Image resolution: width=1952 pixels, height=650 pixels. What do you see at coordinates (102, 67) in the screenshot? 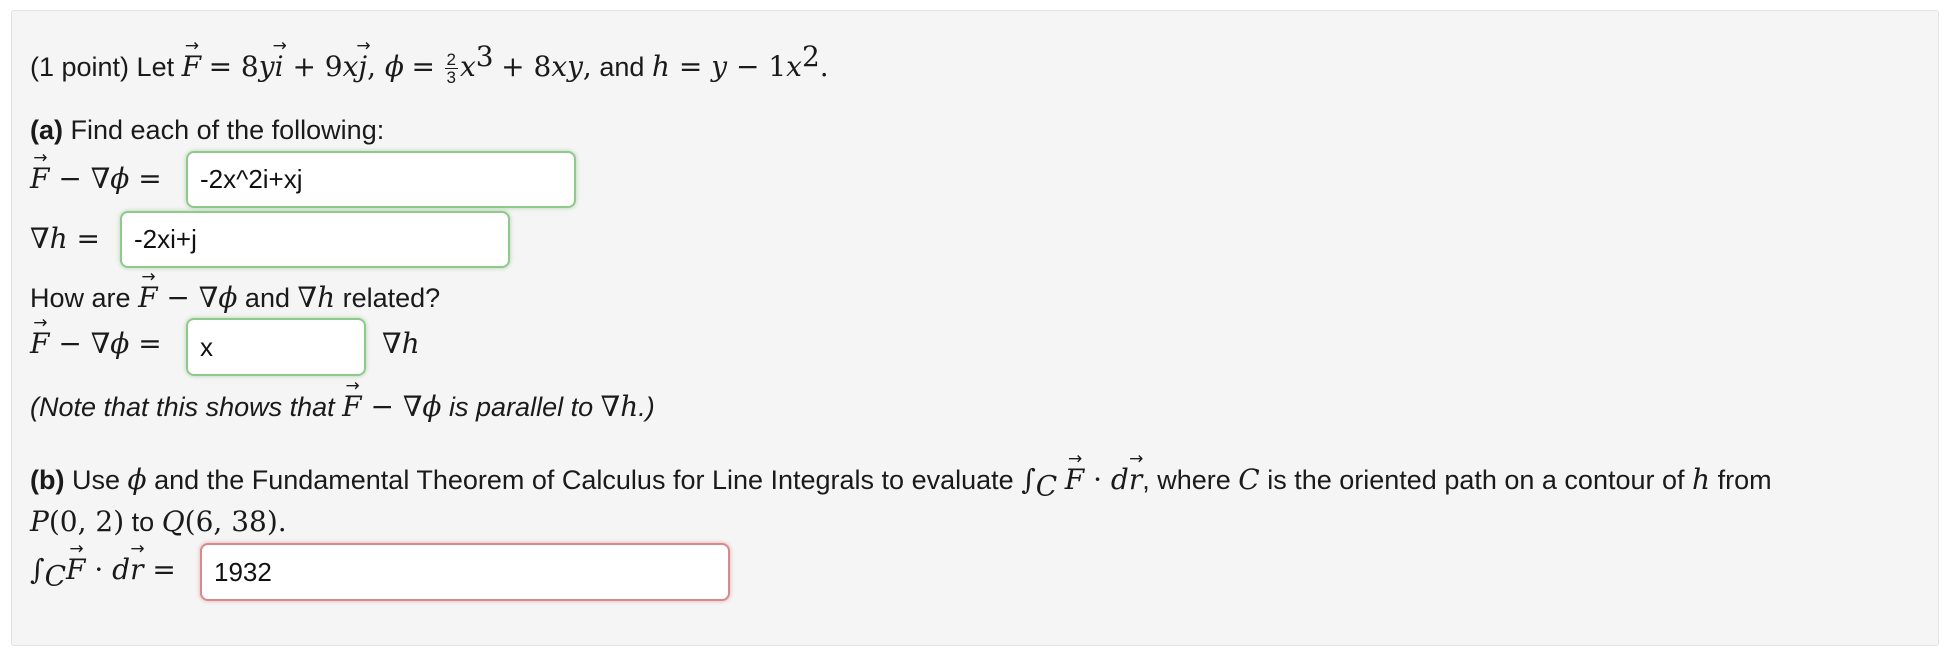
I see `points-label: (1 point) Let` at bounding box center [102, 67].